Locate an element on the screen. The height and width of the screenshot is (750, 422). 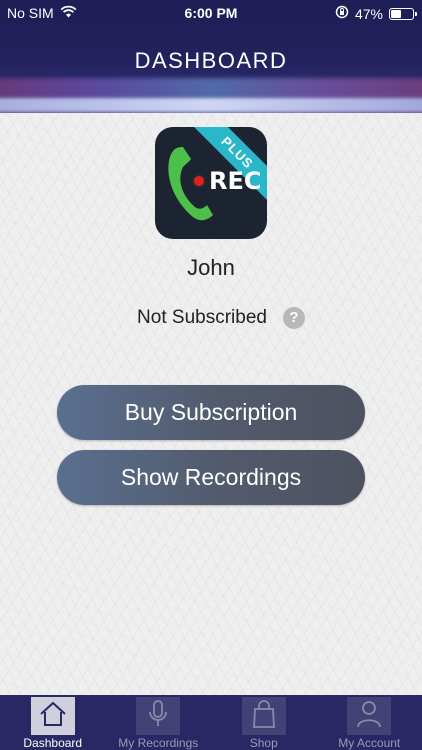
app-logo: PLUS REC is located at coordinates (211, 183).